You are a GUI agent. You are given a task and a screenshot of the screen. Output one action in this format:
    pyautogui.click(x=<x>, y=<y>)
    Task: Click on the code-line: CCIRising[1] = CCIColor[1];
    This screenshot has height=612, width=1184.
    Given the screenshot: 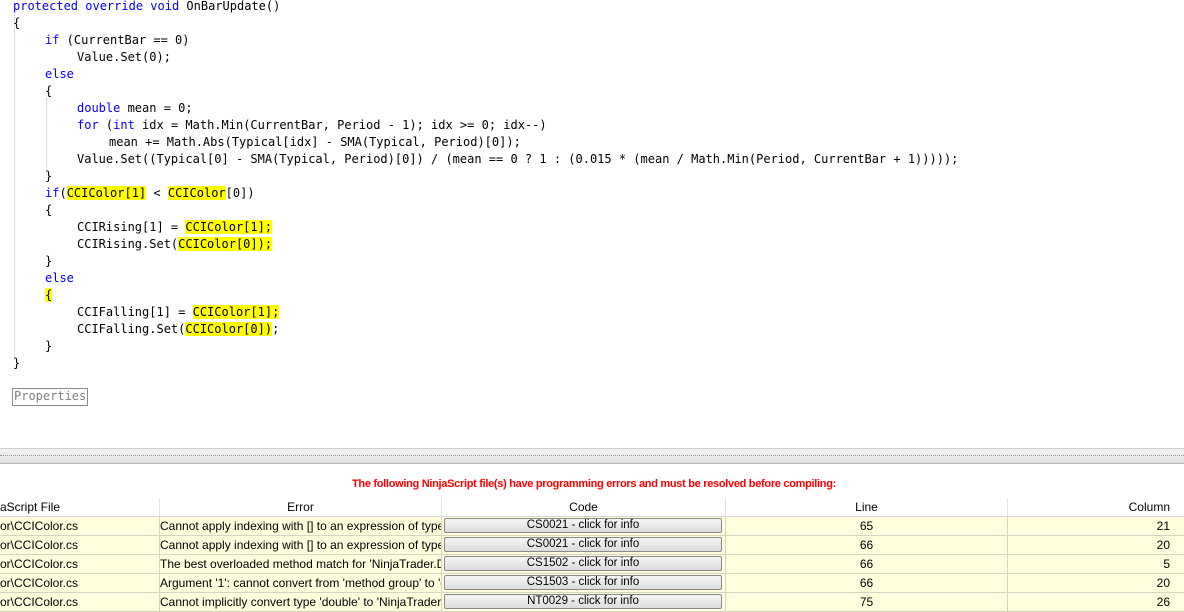 What is the action you would take?
    pyautogui.click(x=175, y=227)
    